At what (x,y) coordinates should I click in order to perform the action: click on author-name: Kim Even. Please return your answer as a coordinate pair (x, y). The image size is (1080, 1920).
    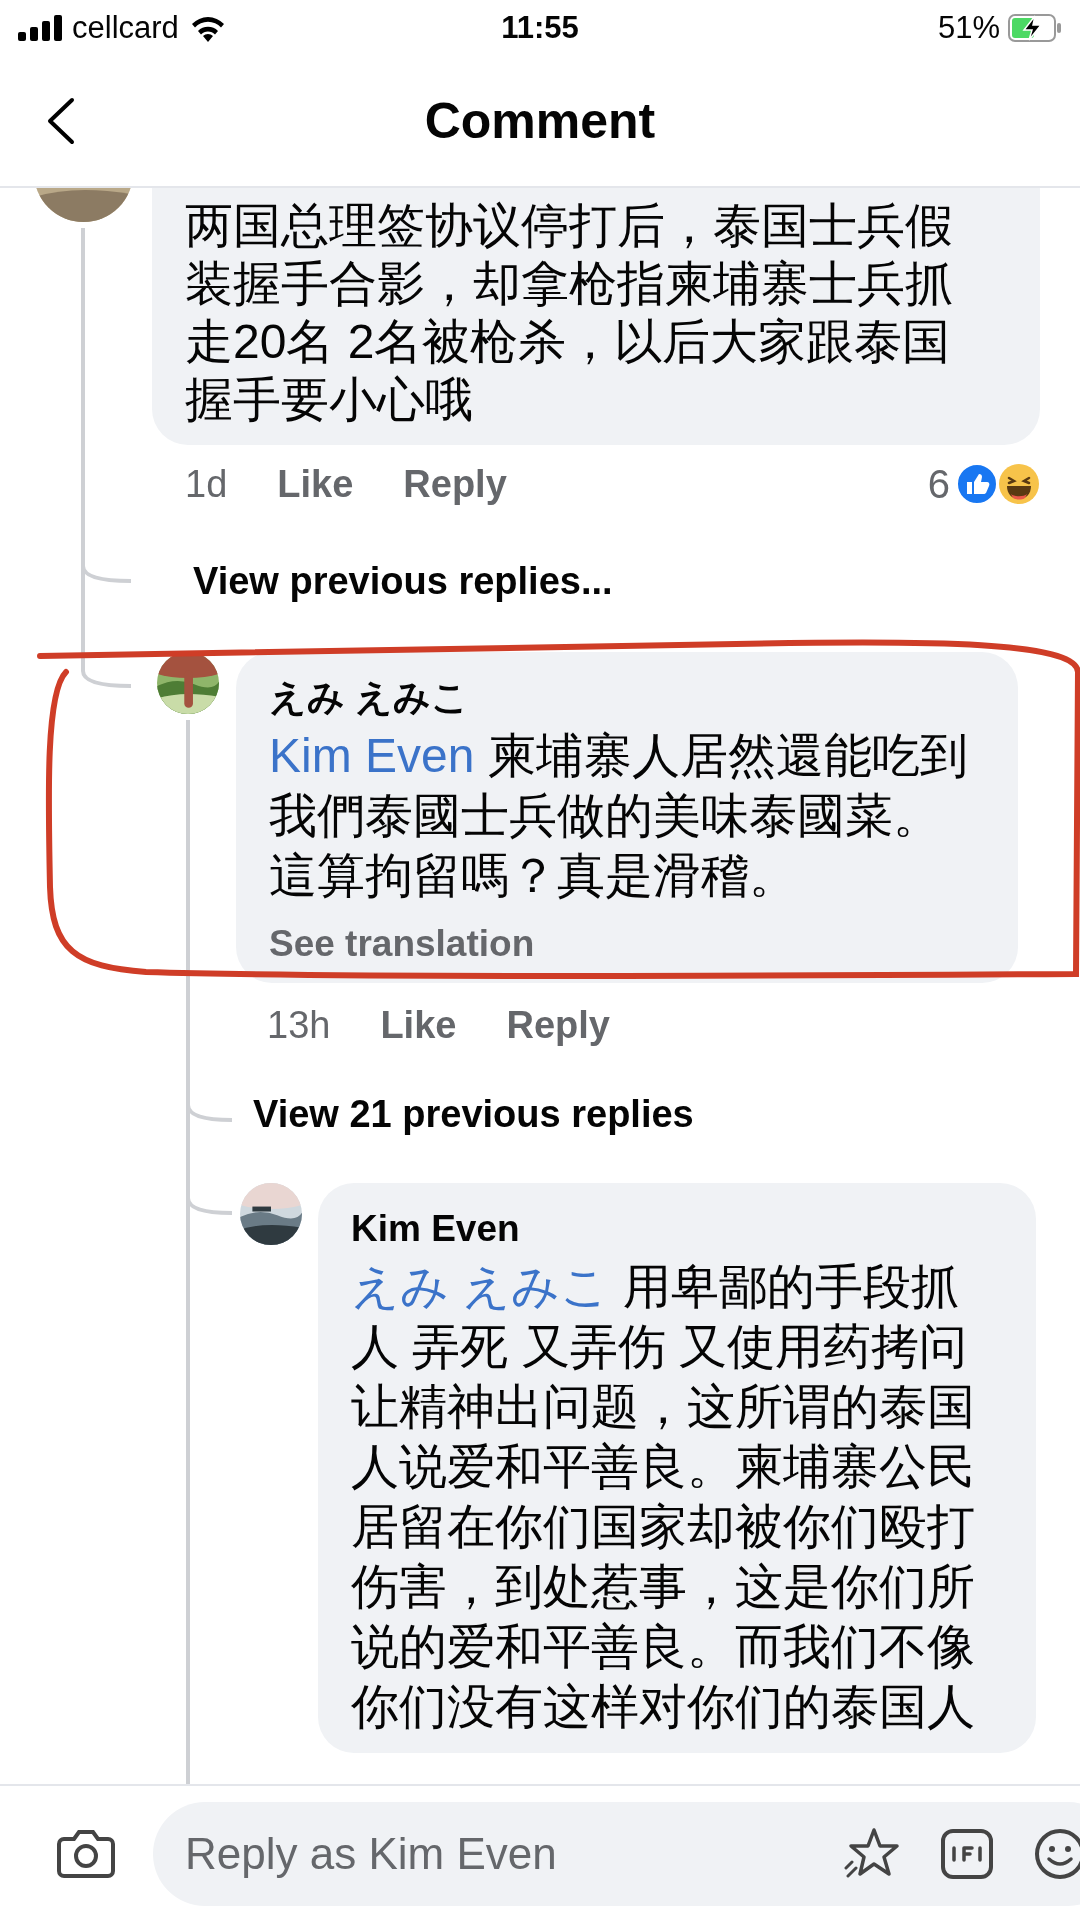
    Looking at the image, I should click on (678, 1229).